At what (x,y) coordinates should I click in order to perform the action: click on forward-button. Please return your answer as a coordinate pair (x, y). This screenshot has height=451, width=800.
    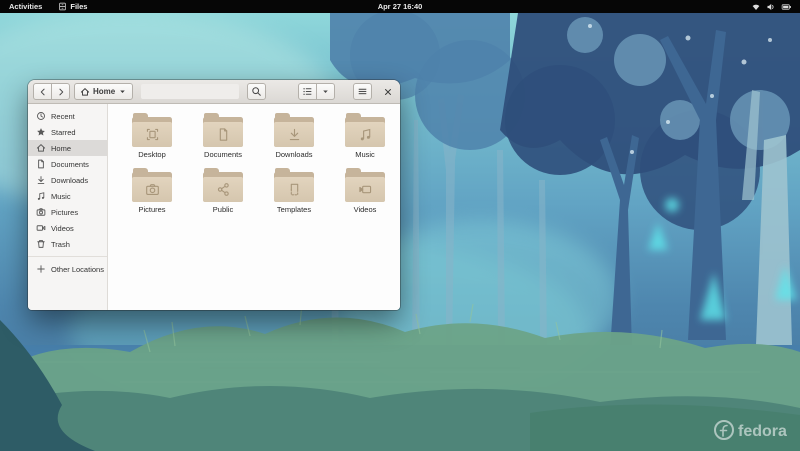
    Looking at the image, I should click on (60, 91).